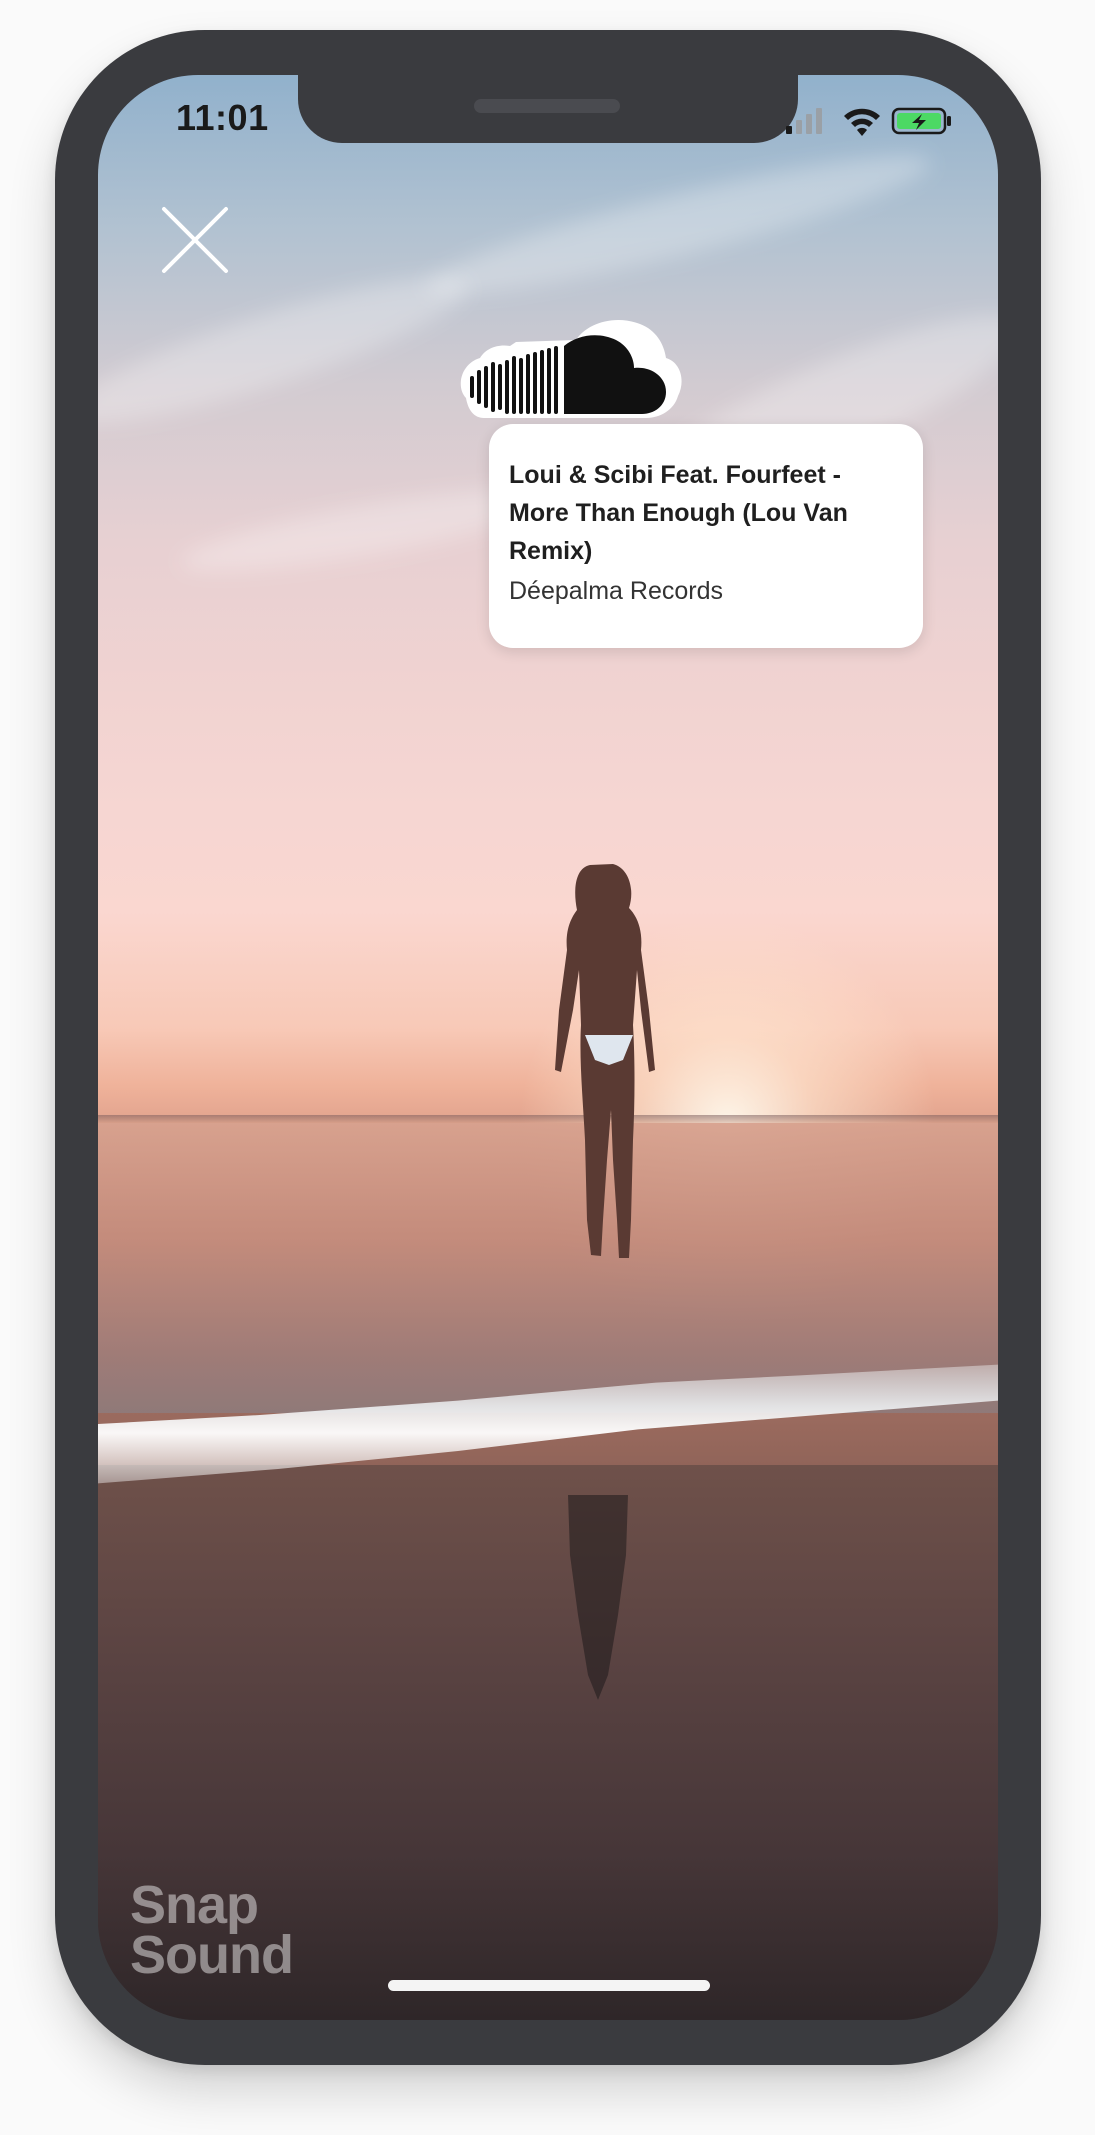  What do you see at coordinates (222, 117) in the screenshot?
I see `status-time: 11:01` at bounding box center [222, 117].